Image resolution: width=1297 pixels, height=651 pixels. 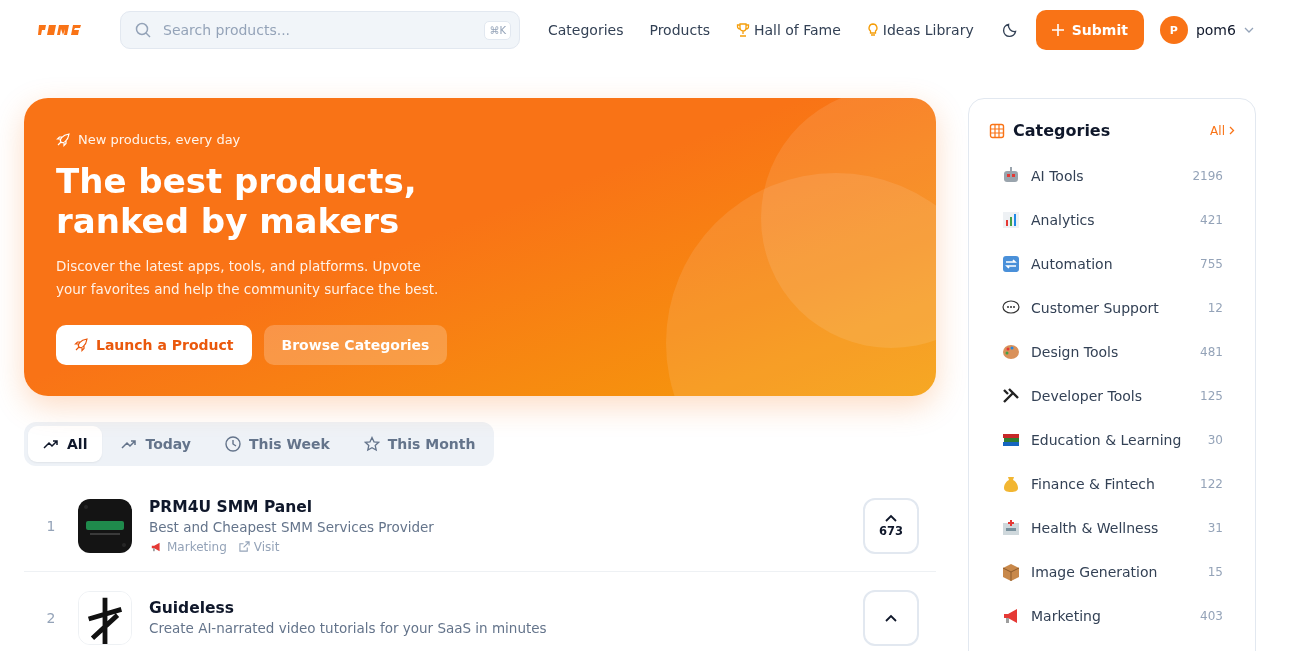 What do you see at coordinates (742, 30) in the screenshot?
I see `trophy-icon` at bounding box center [742, 30].